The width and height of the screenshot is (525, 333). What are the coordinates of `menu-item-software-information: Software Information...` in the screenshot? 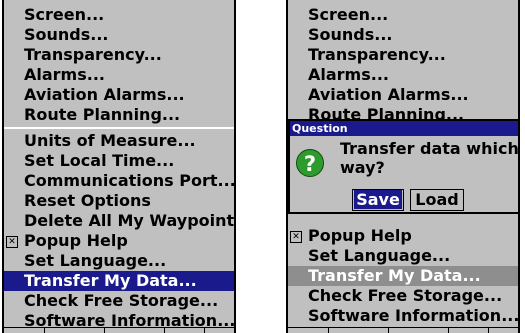 It's located at (403, 316).